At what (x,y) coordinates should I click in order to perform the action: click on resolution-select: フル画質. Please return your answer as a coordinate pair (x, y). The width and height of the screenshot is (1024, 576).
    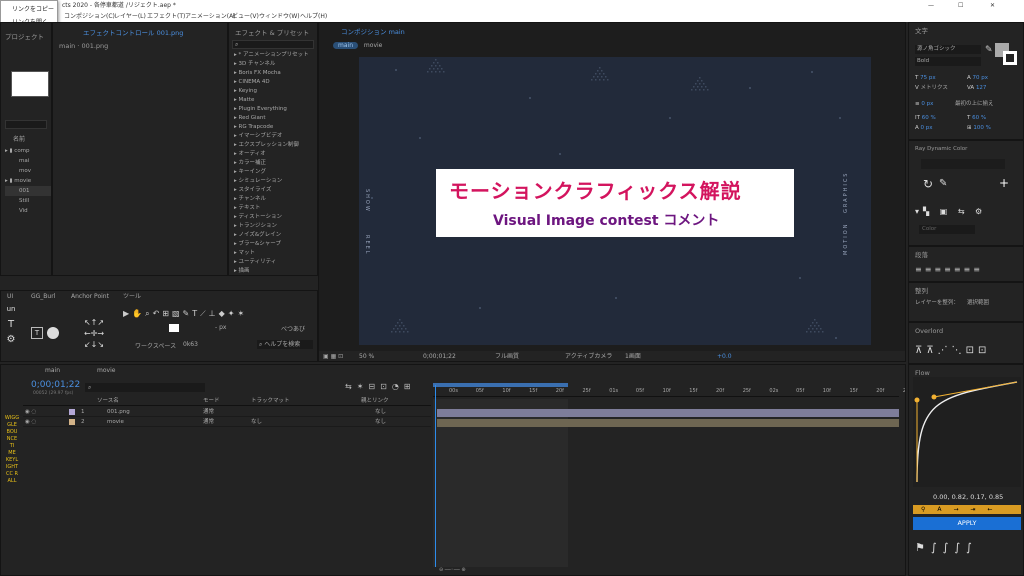
    Looking at the image, I should click on (507, 356).